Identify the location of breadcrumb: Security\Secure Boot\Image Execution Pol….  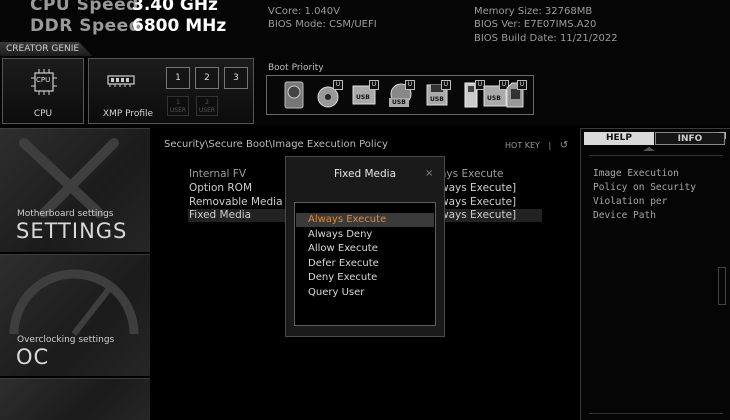
(276, 144).